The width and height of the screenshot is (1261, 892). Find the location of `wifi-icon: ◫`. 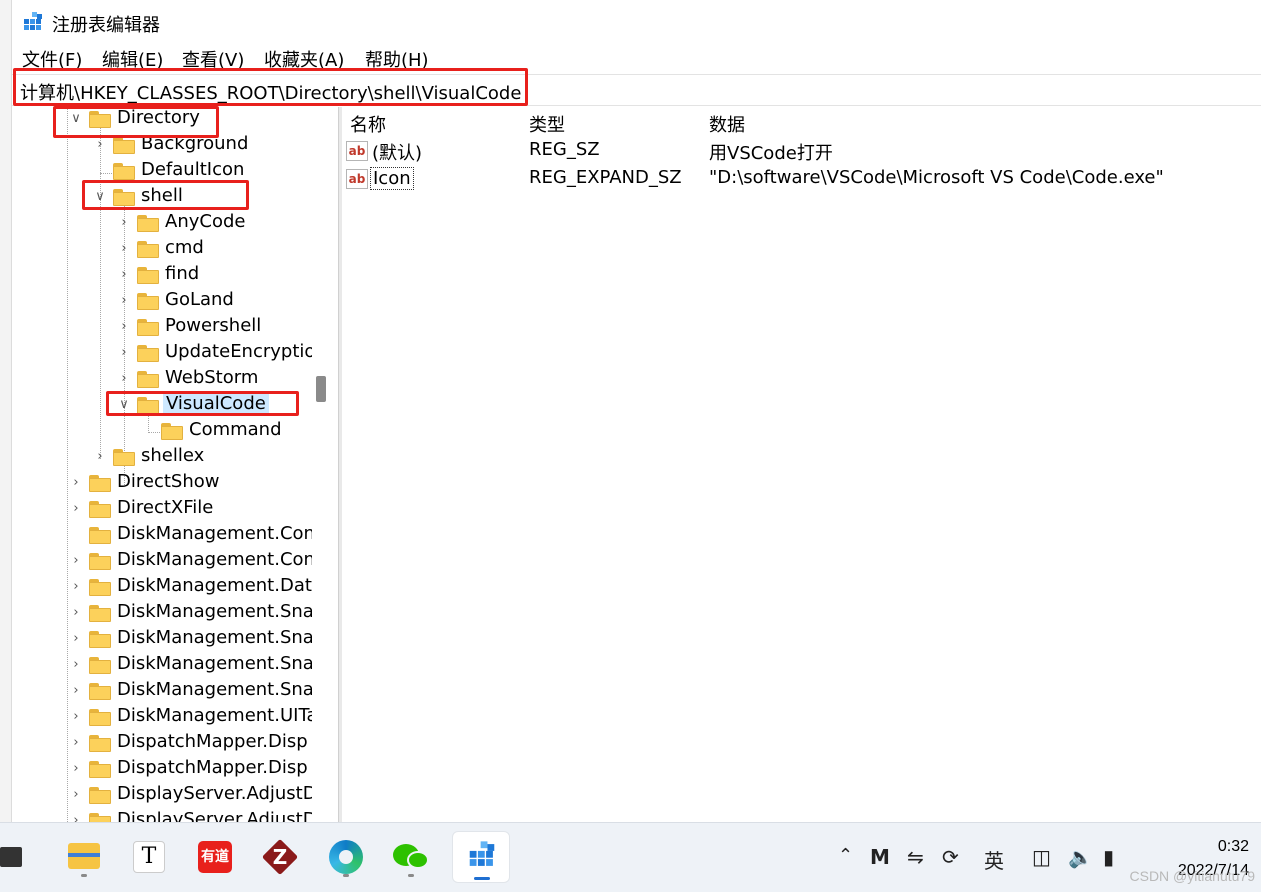

wifi-icon: ◫ is located at coordinates (1041, 857).